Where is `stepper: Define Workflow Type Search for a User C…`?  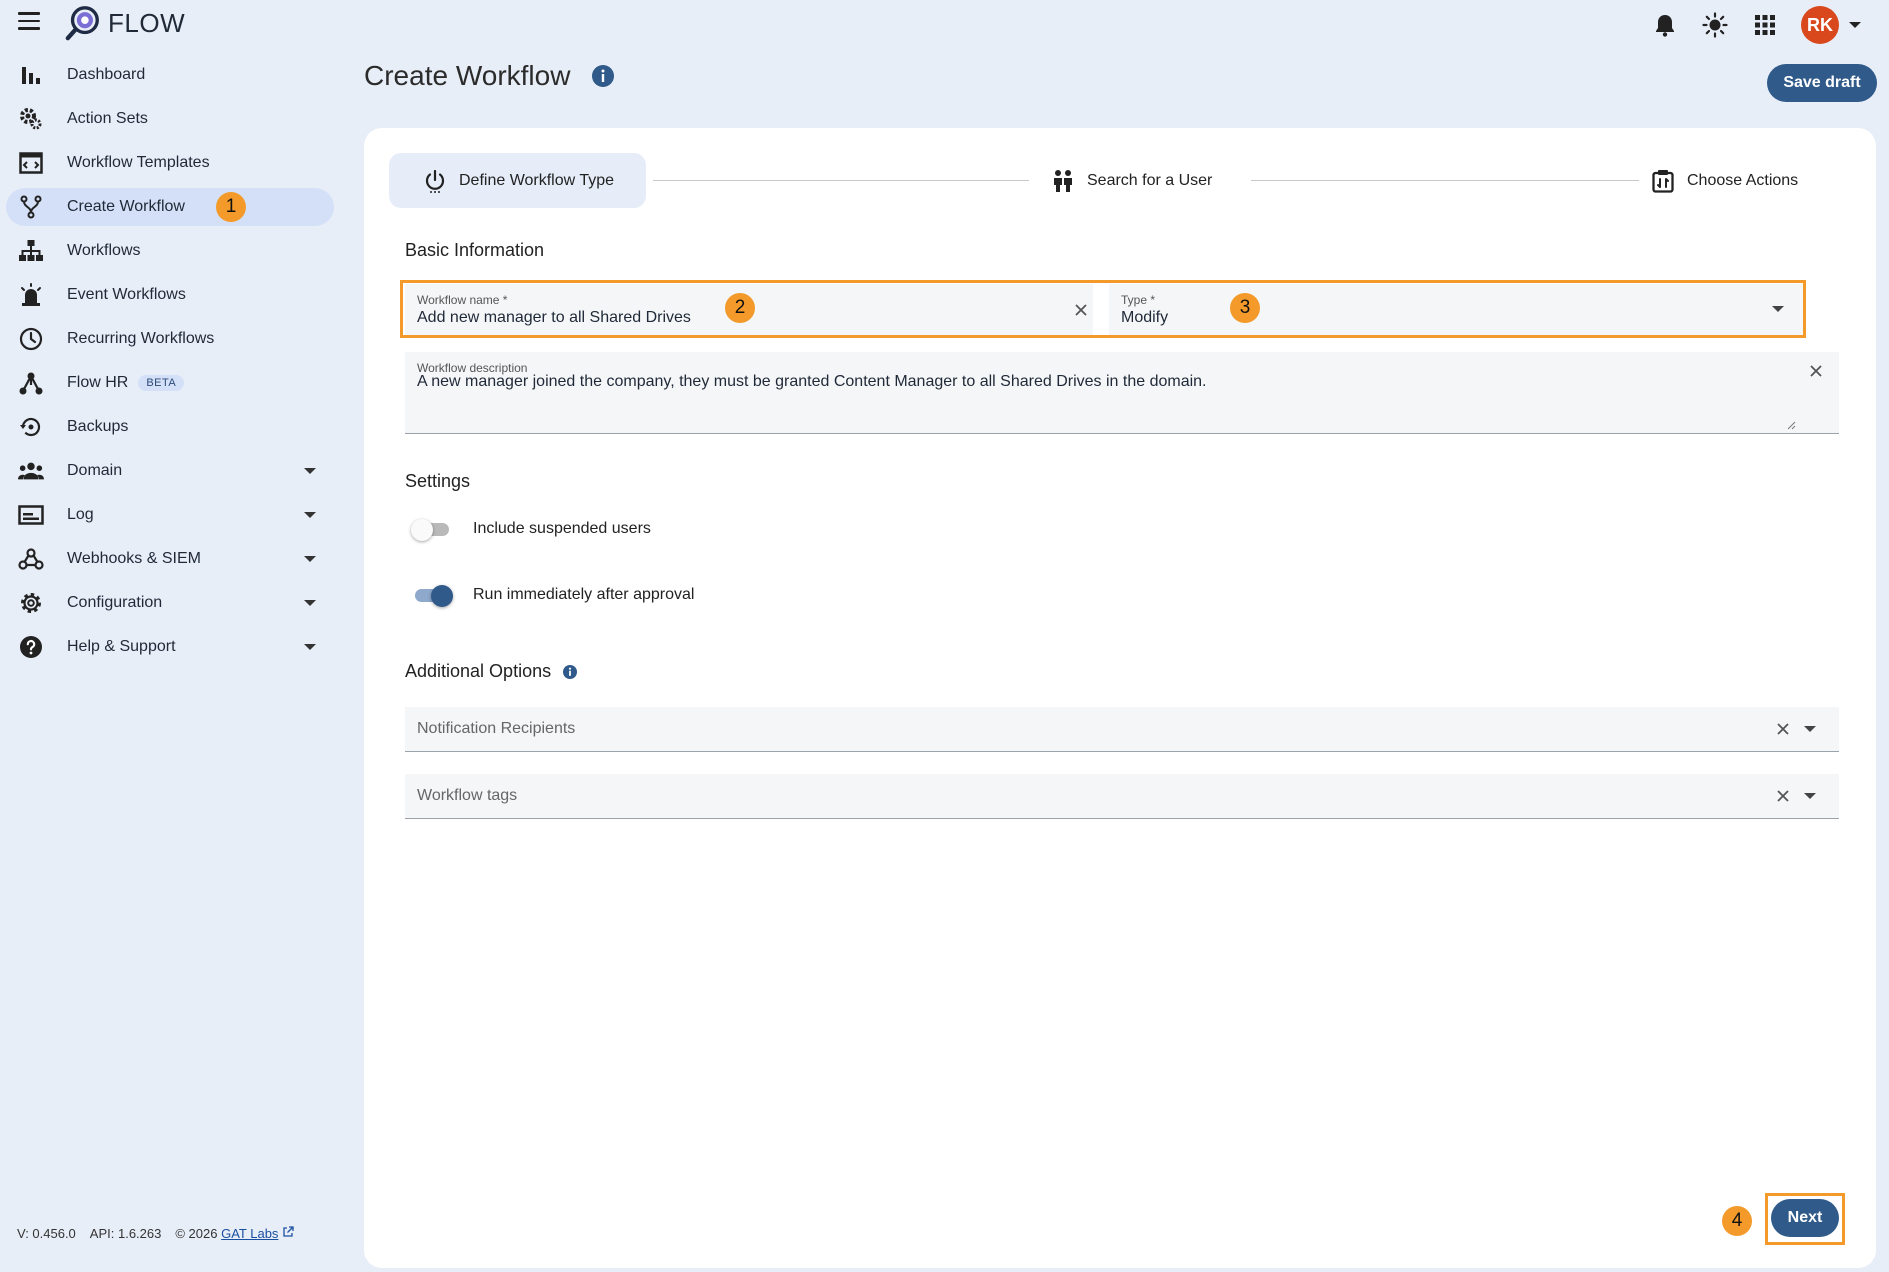
stepper: Define Workflow Type Search for a User C… is located at coordinates (1129, 180).